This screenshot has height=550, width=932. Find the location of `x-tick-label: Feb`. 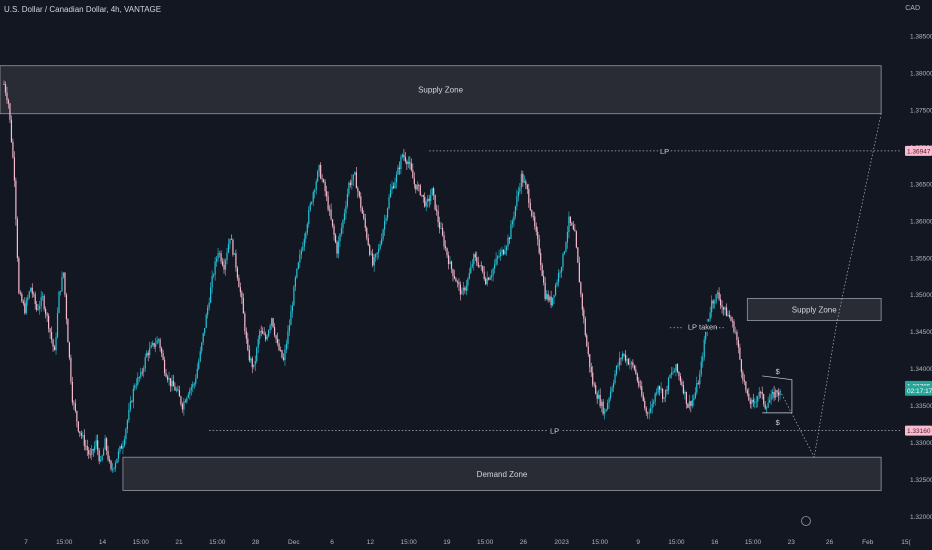

x-tick-label: Feb is located at coordinates (868, 542).